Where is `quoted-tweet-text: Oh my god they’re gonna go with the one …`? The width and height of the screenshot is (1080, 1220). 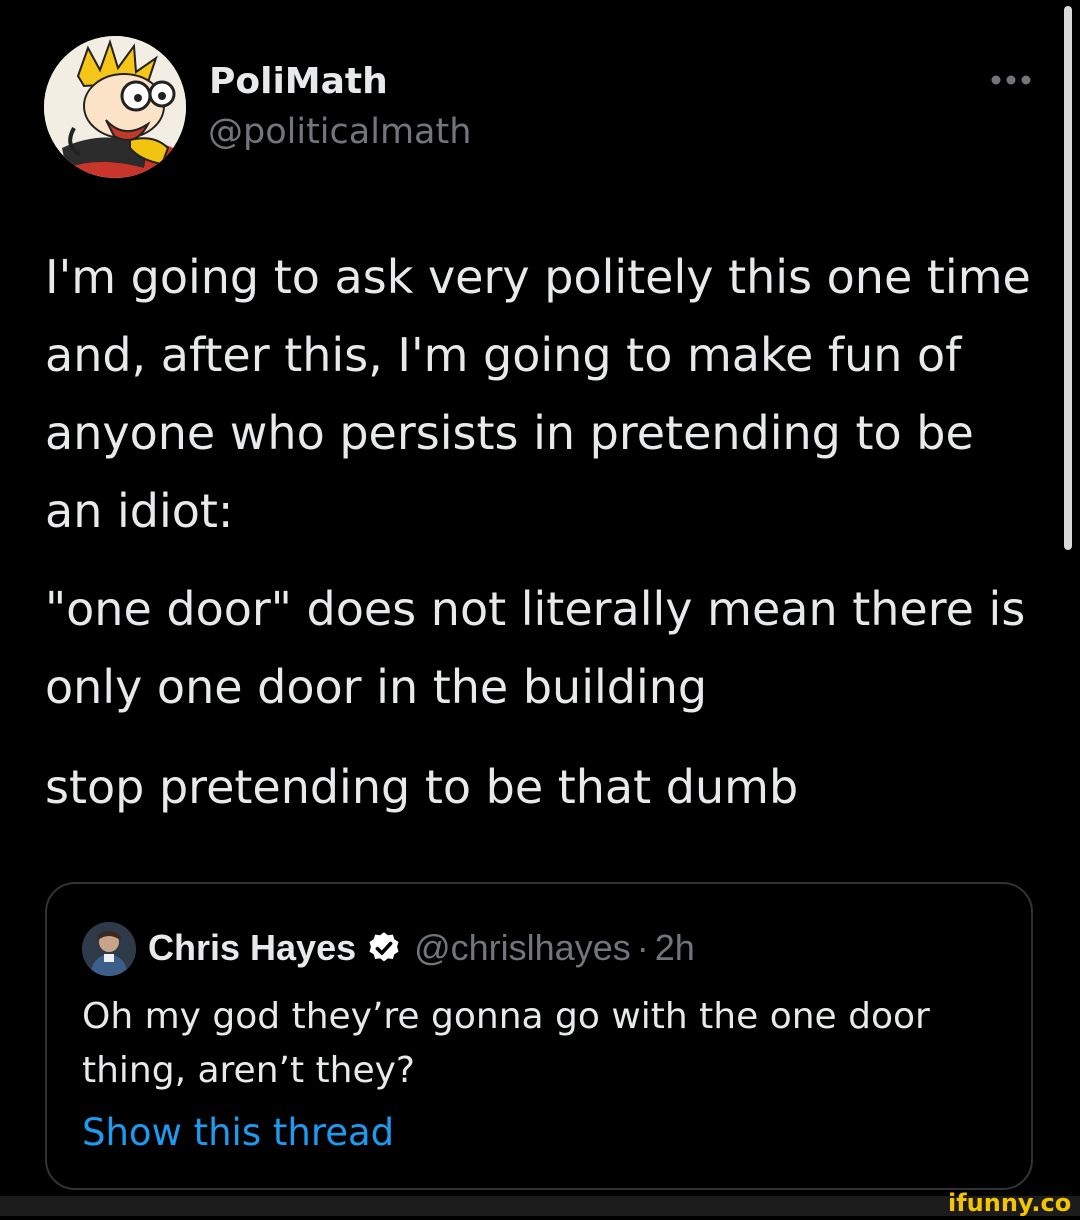 quoted-tweet-text: Oh my god they’re gonna go with the one … is located at coordinates (506, 1043).